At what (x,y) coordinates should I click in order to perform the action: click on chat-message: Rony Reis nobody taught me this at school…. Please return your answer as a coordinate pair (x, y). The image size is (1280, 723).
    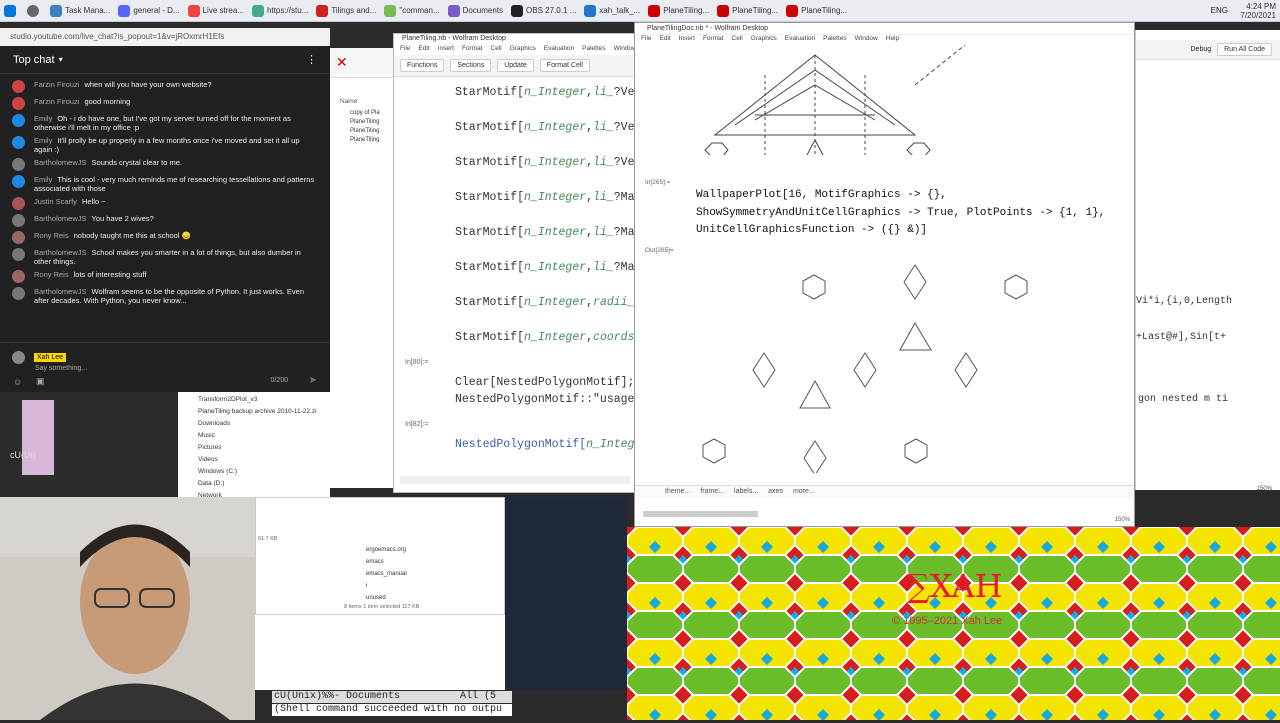
    Looking at the image, I should click on (165, 237).